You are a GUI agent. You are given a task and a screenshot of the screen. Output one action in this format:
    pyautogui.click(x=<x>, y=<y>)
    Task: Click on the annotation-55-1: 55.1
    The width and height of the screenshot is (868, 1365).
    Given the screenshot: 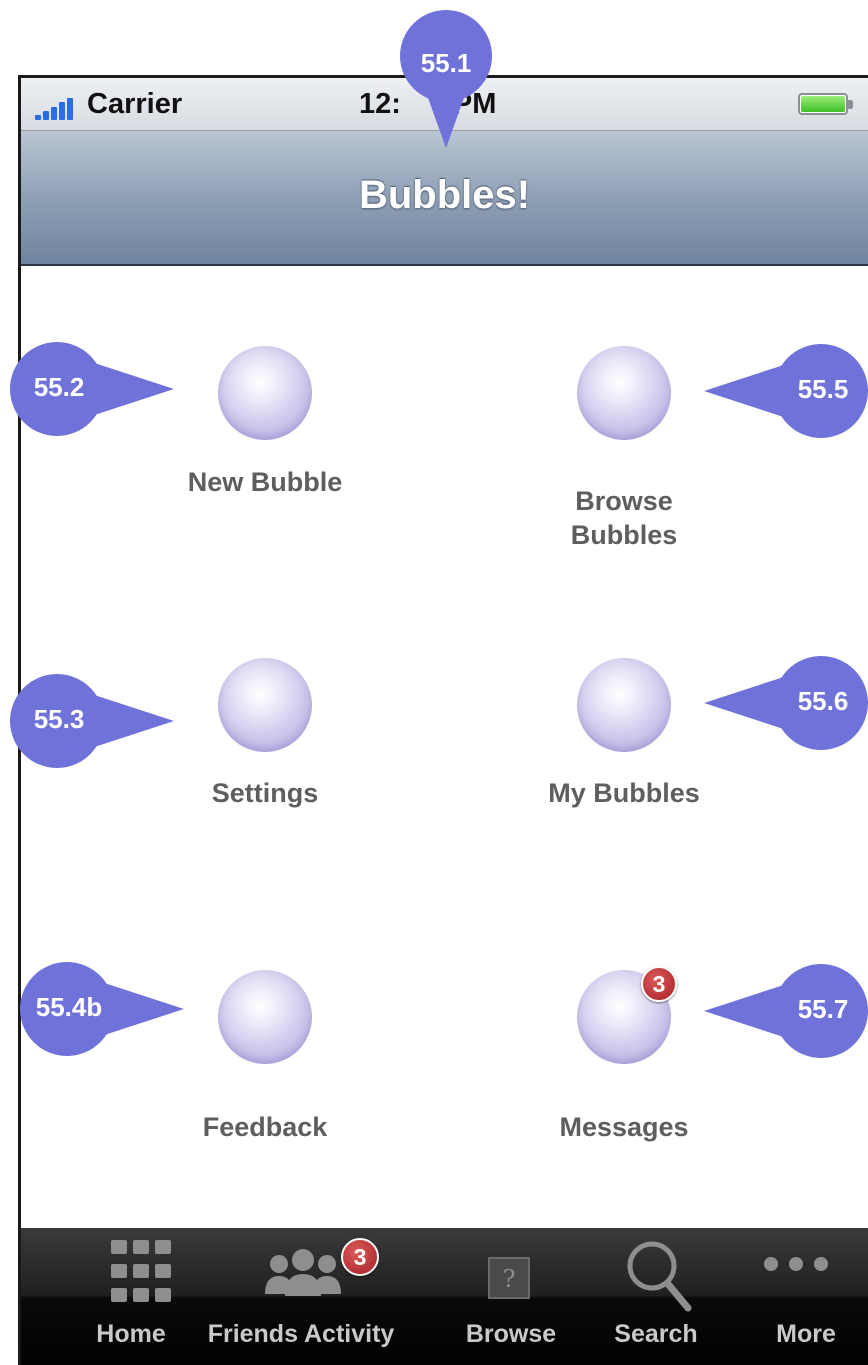 What is the action you would take?
    pyautogui.click(x=446, y=79)
    